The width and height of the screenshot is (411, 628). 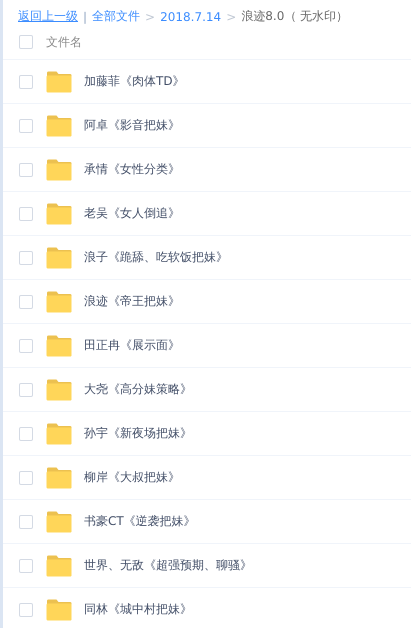 What do you see at coordinates (132, 213) in the screenshot?
I see `folder-name: 老吴《女人倒追》` at bounding box center [132, 213].